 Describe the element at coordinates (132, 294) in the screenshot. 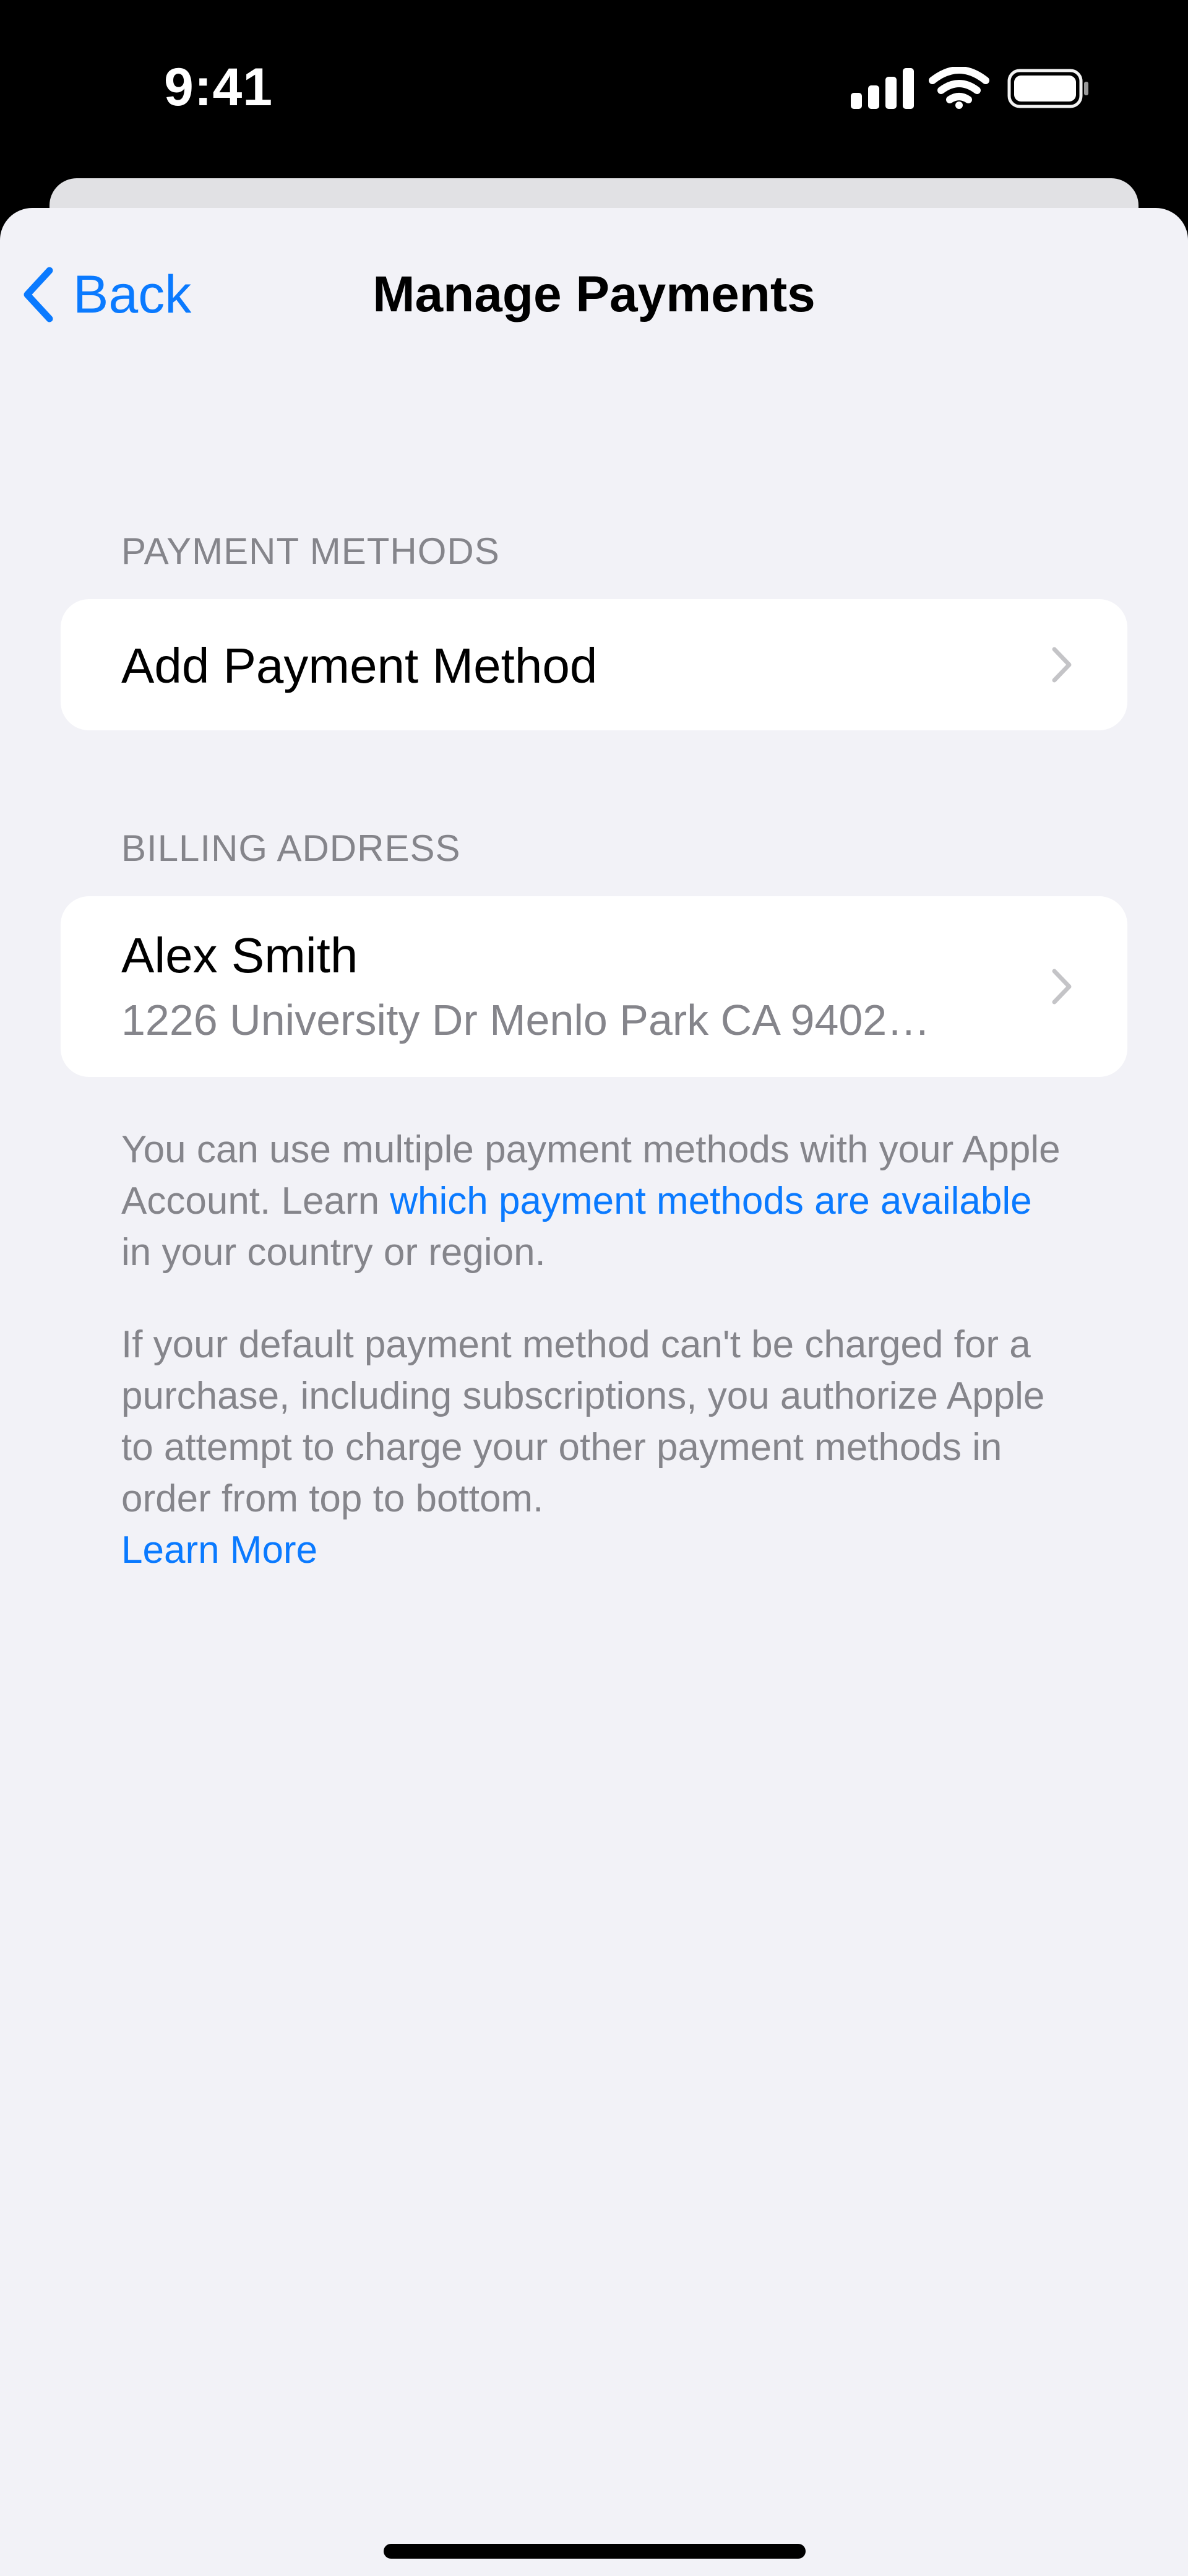

I see `back-button-label: Back` at that location.